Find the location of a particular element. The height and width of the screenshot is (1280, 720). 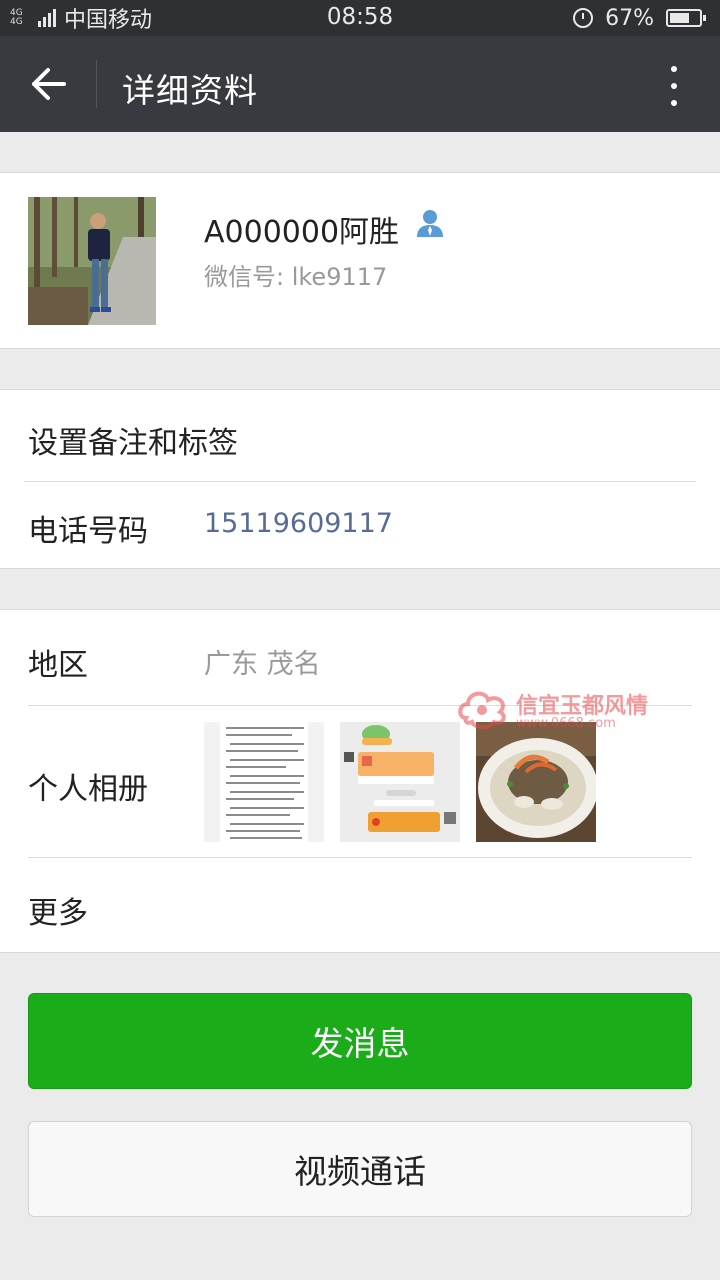

back-button is located at coordinates (48, 84).